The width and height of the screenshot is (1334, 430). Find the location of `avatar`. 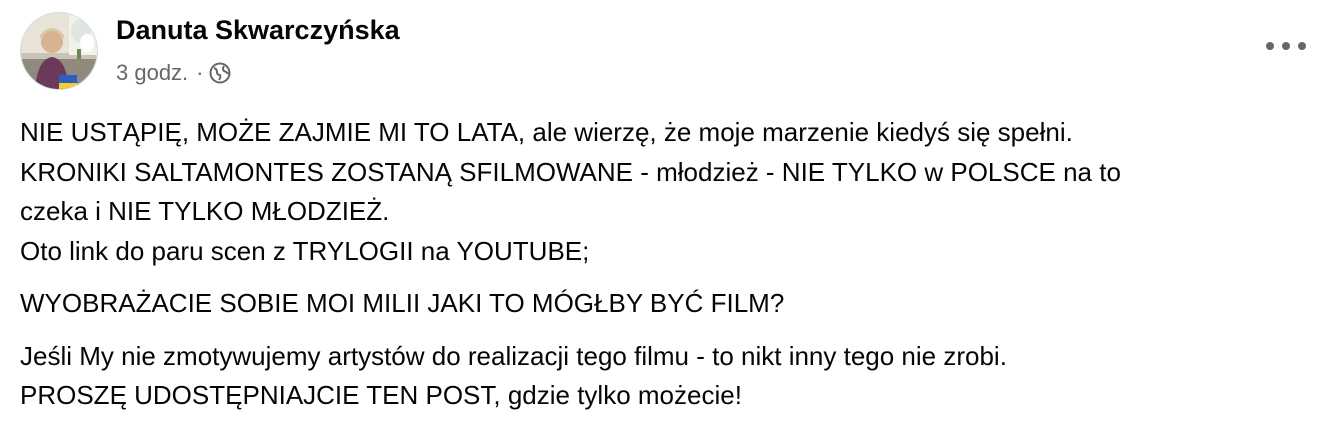

avatar is located at coordinates (59, 51).